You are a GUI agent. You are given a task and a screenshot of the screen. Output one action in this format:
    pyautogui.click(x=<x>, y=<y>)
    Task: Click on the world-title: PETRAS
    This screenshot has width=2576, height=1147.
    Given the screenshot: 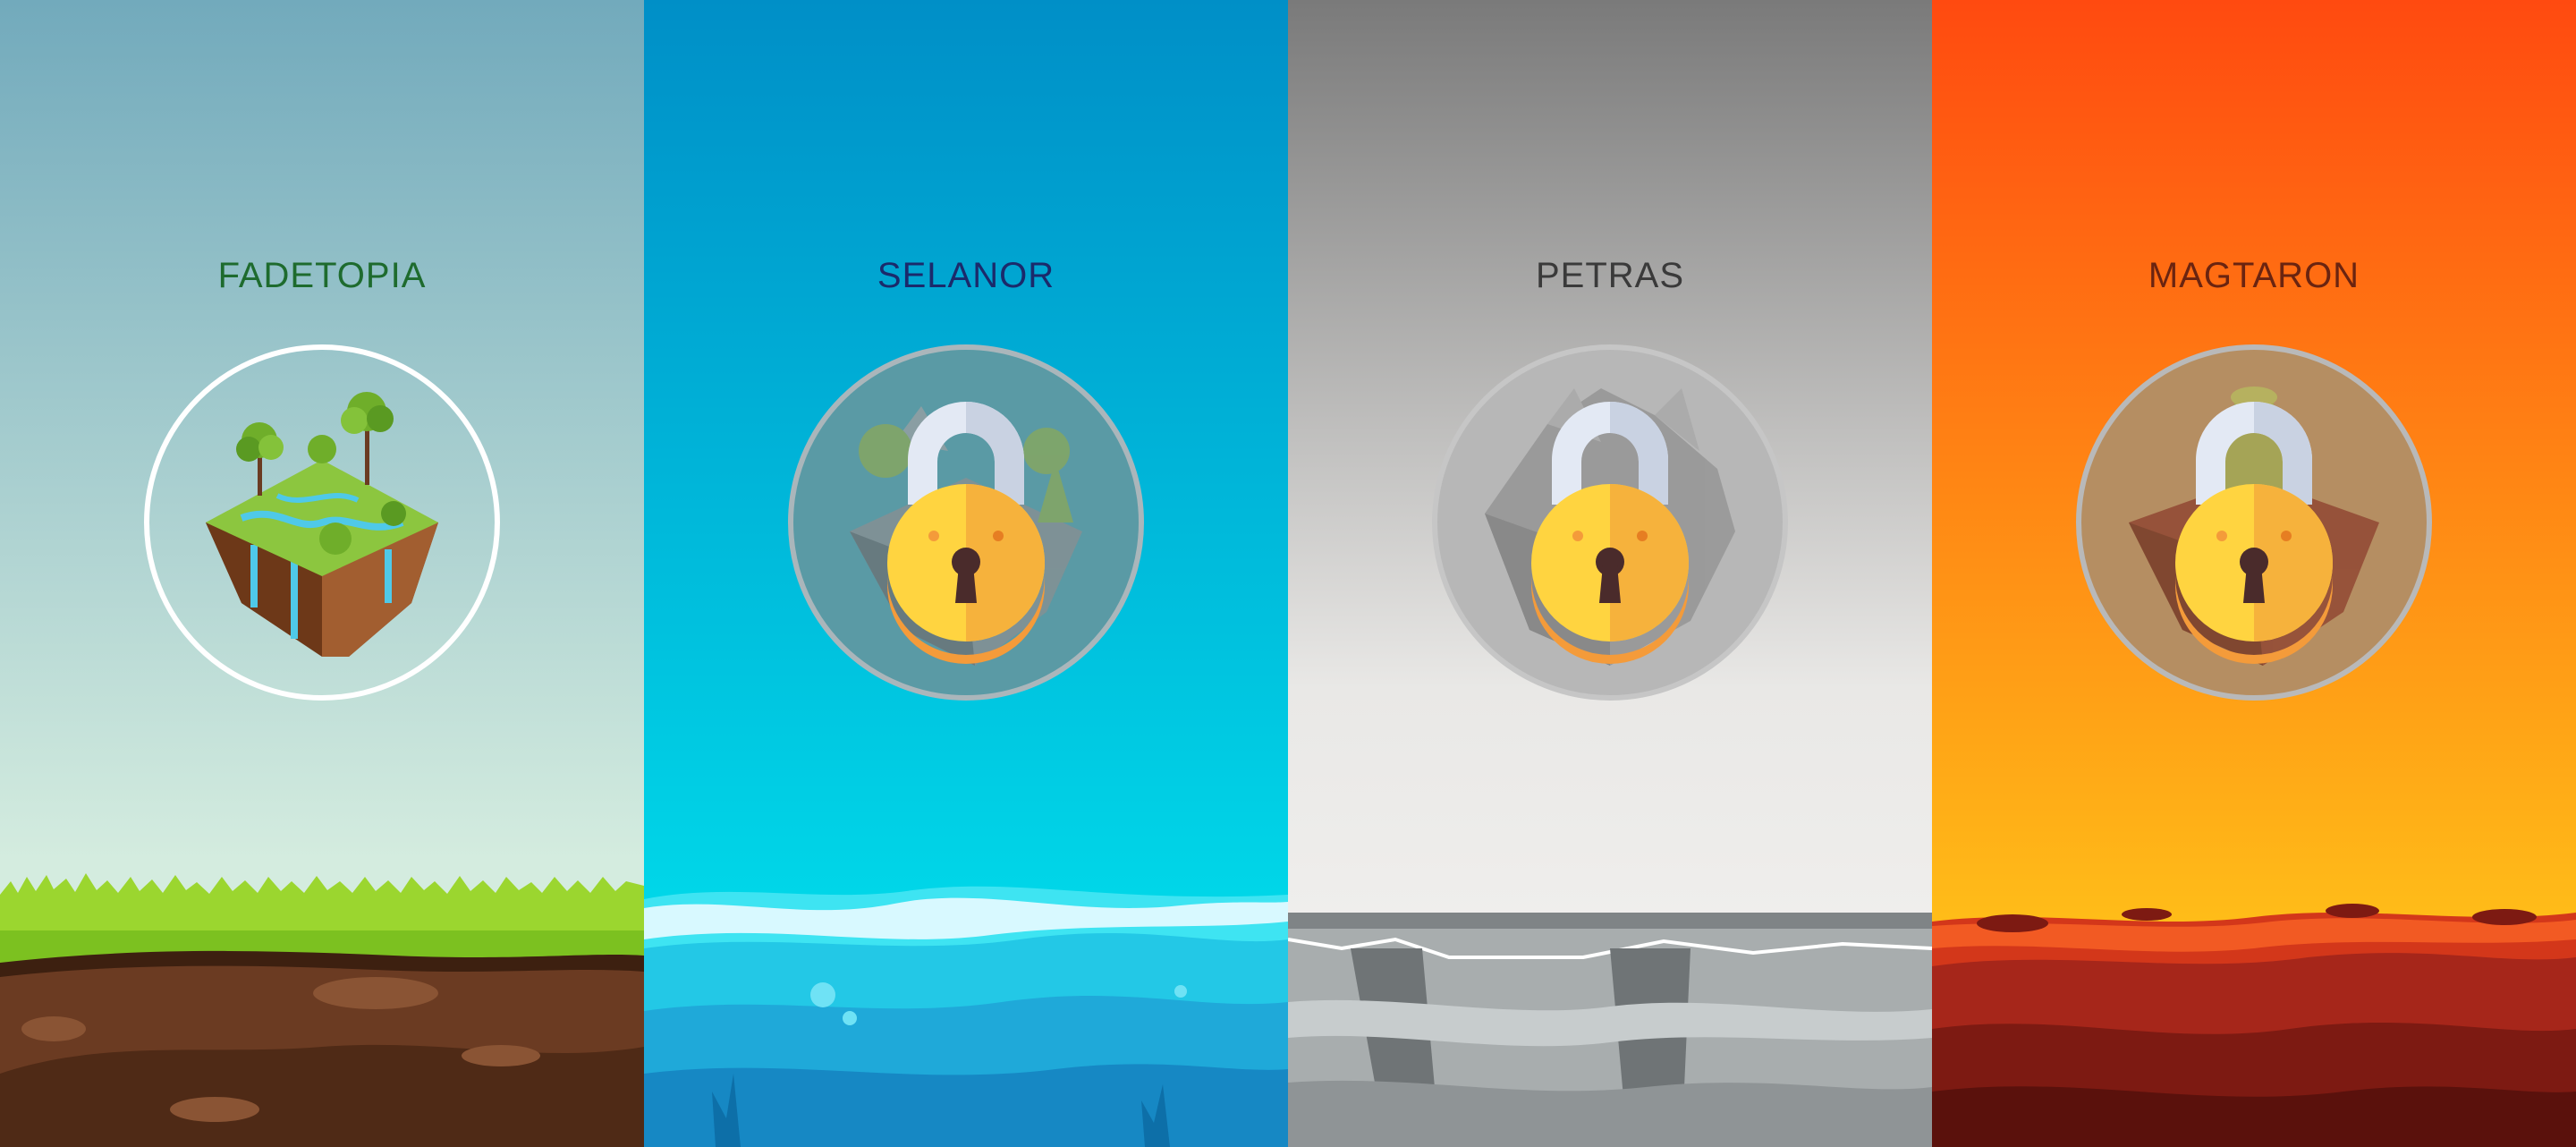 What is the action you would take?
    pyautogui.click(x=1610, y=275)
    